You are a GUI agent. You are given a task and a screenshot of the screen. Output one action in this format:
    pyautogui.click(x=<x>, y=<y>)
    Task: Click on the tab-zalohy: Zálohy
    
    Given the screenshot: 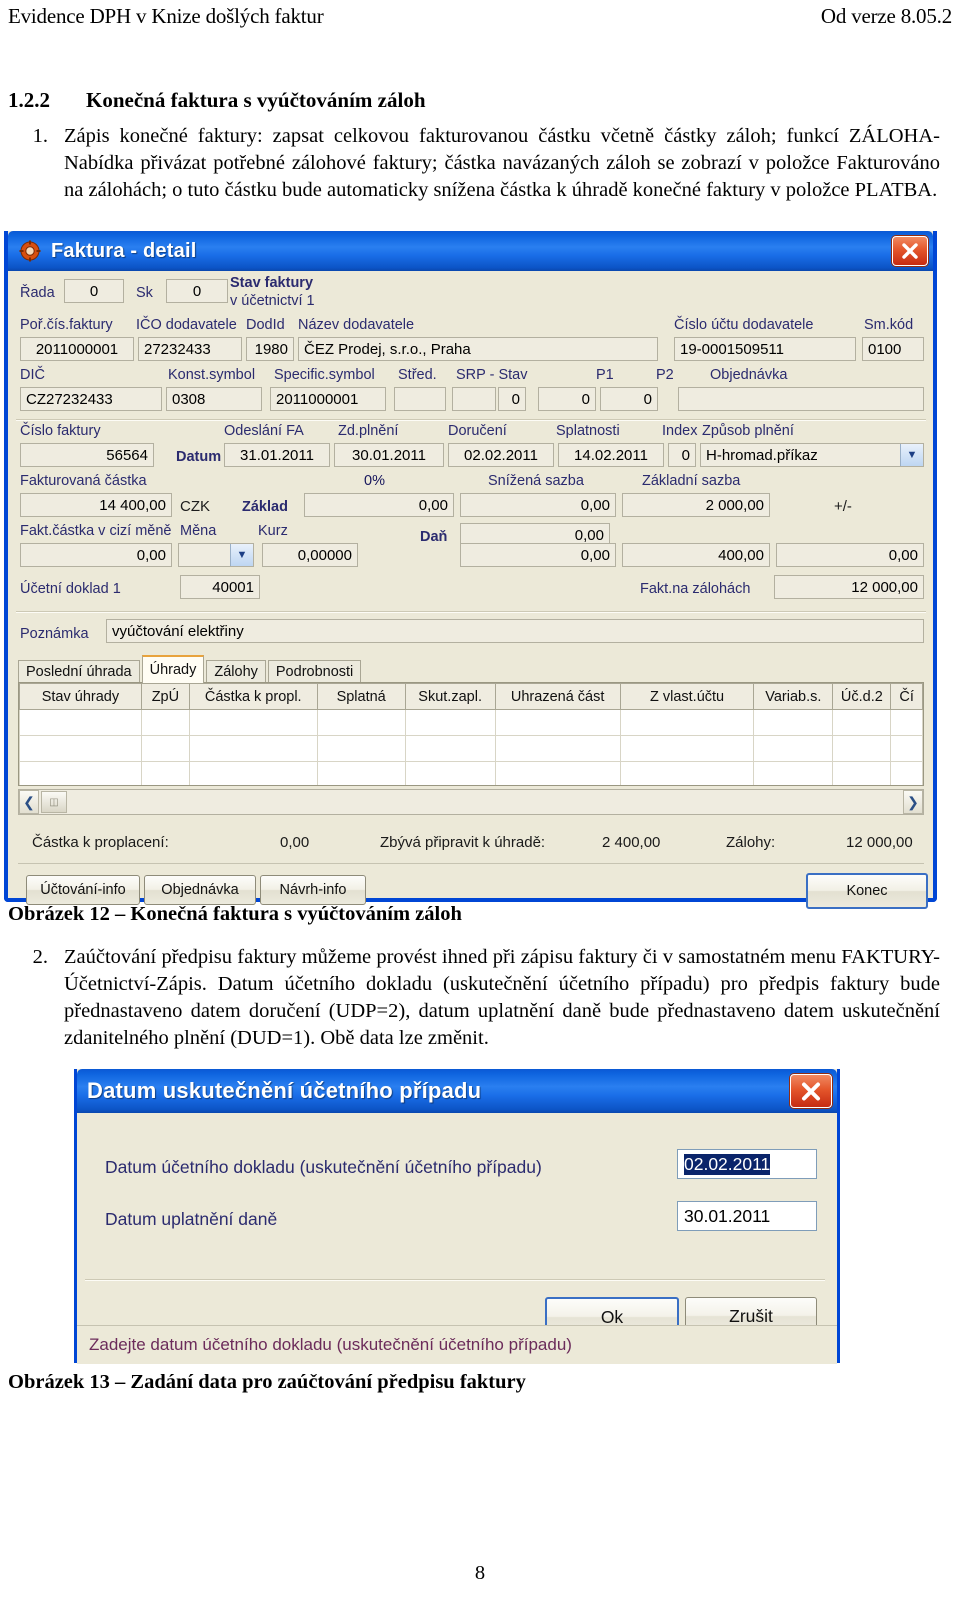 What is the action you would take?
    pyautogui.click(x=236, y=671)
    